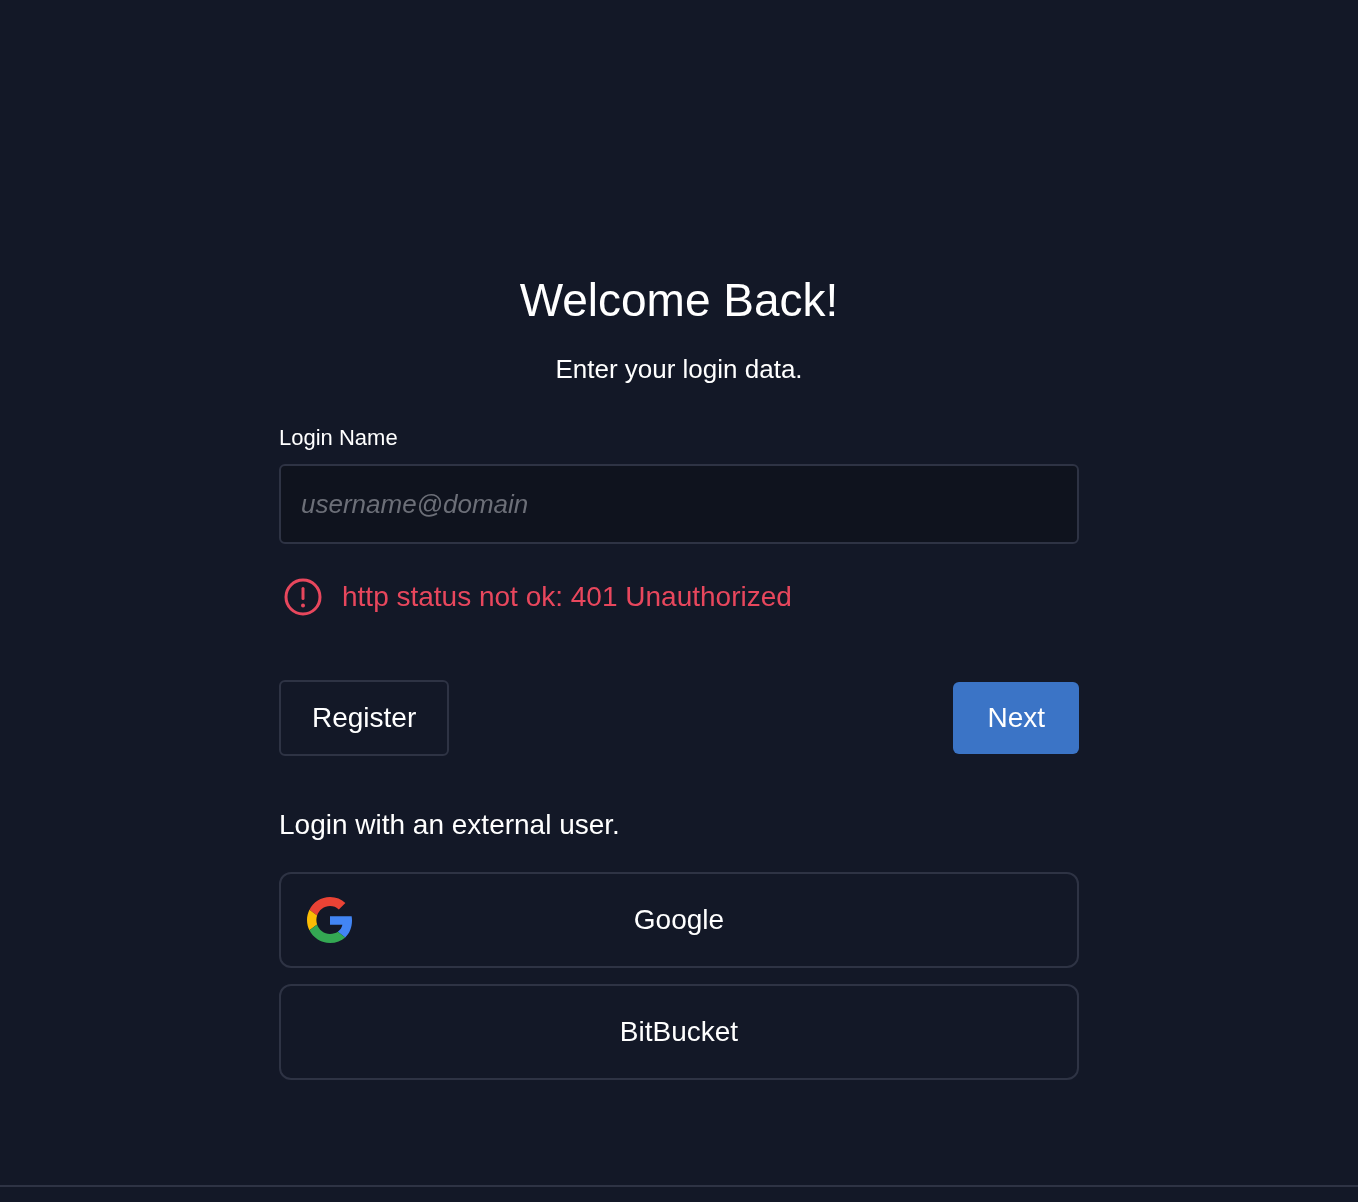 This screenshot has height=1202, width=1358. What do you see at coordinates (679, 300) in the screenshot?
I see `page-title: Welcome Back!` at bounding box center [679, 300].